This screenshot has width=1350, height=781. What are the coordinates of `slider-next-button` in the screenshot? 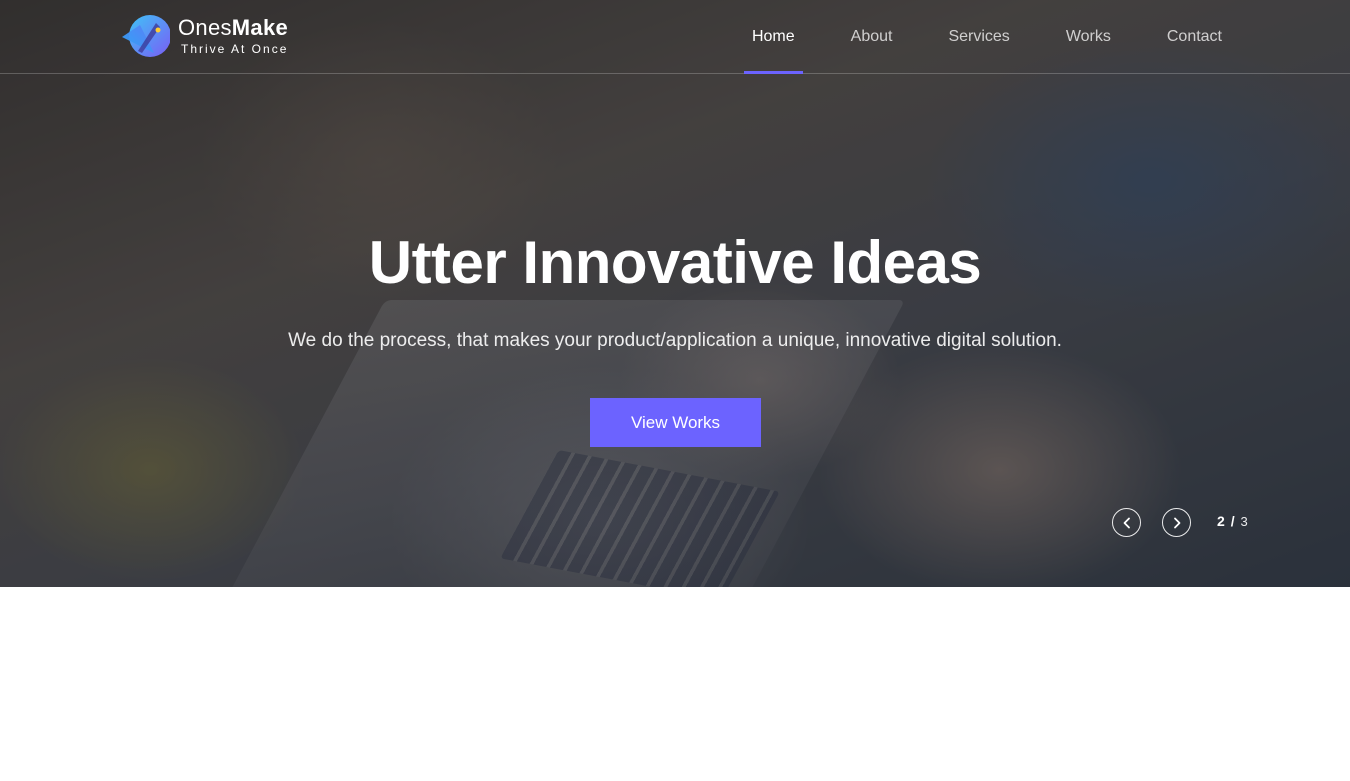 It's located at (1176, 522).